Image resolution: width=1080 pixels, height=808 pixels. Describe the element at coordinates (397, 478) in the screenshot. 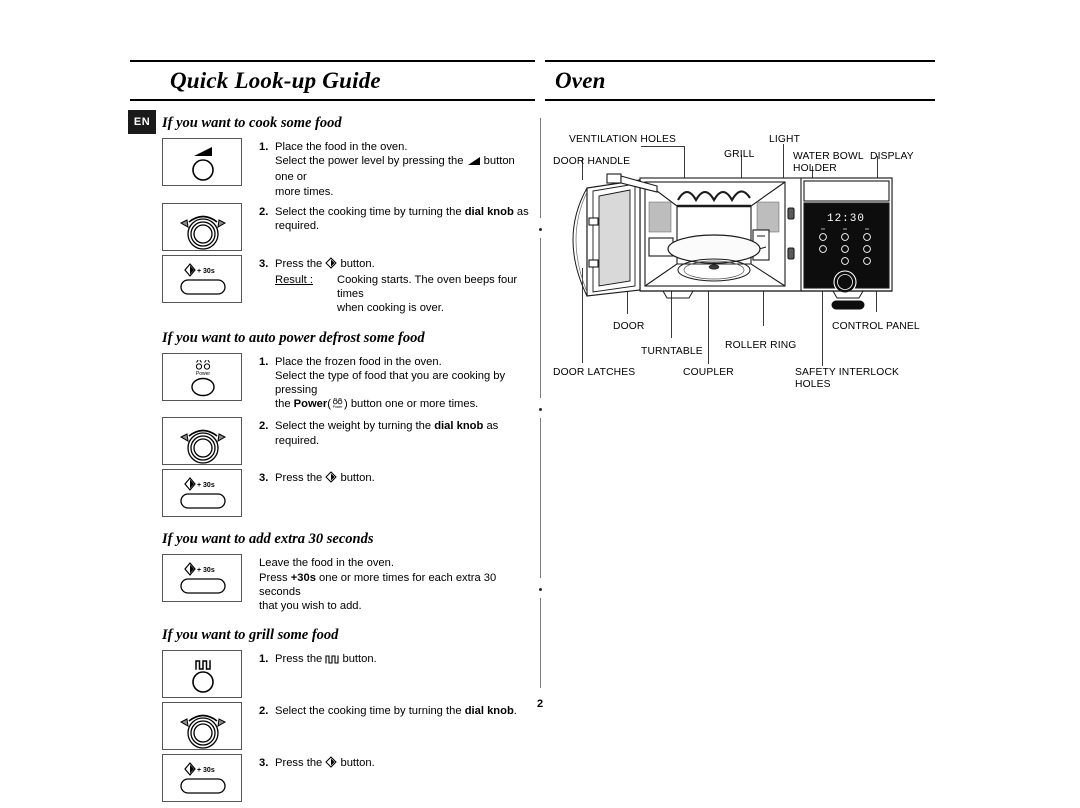

I see `step-defrost-3-text: 3. Press the button.` at that location.